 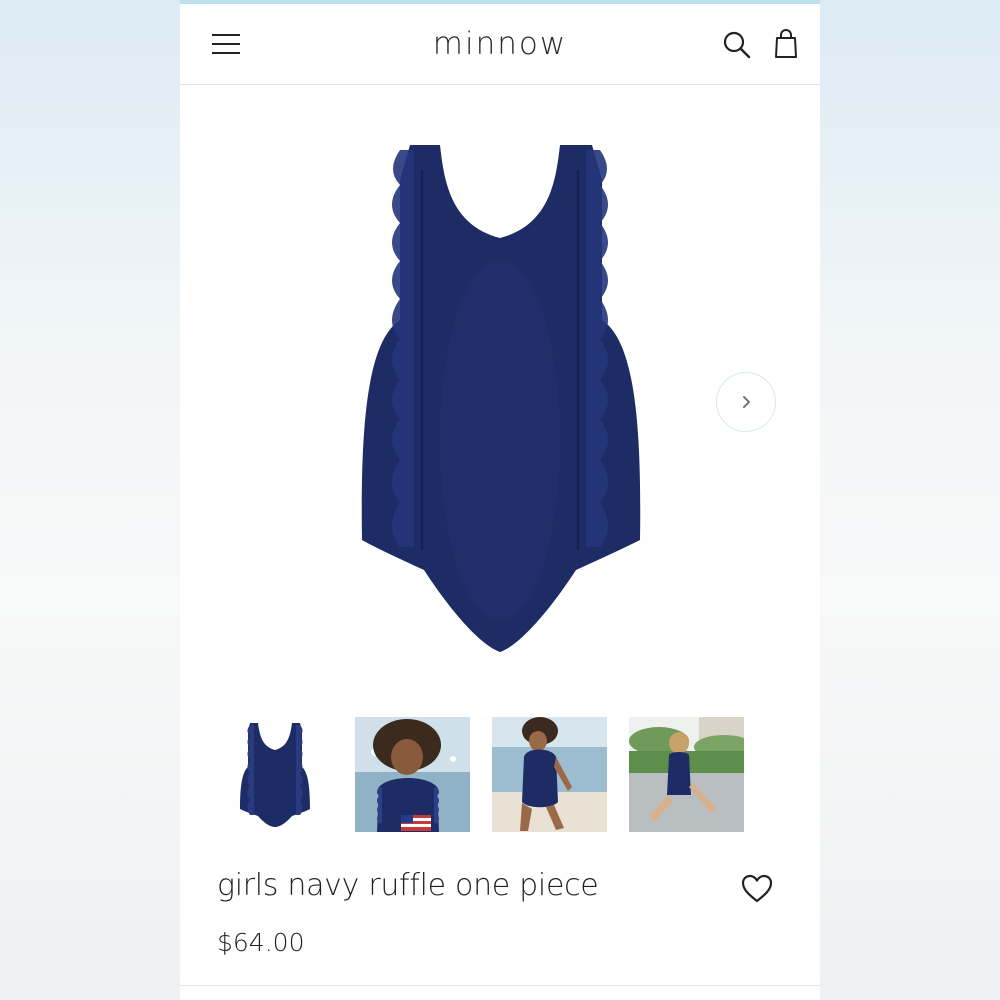 What do you see at coordinates (261, 942) in the screenshot?
I see `product-price: $64.00` at bounding box center [261, 942].